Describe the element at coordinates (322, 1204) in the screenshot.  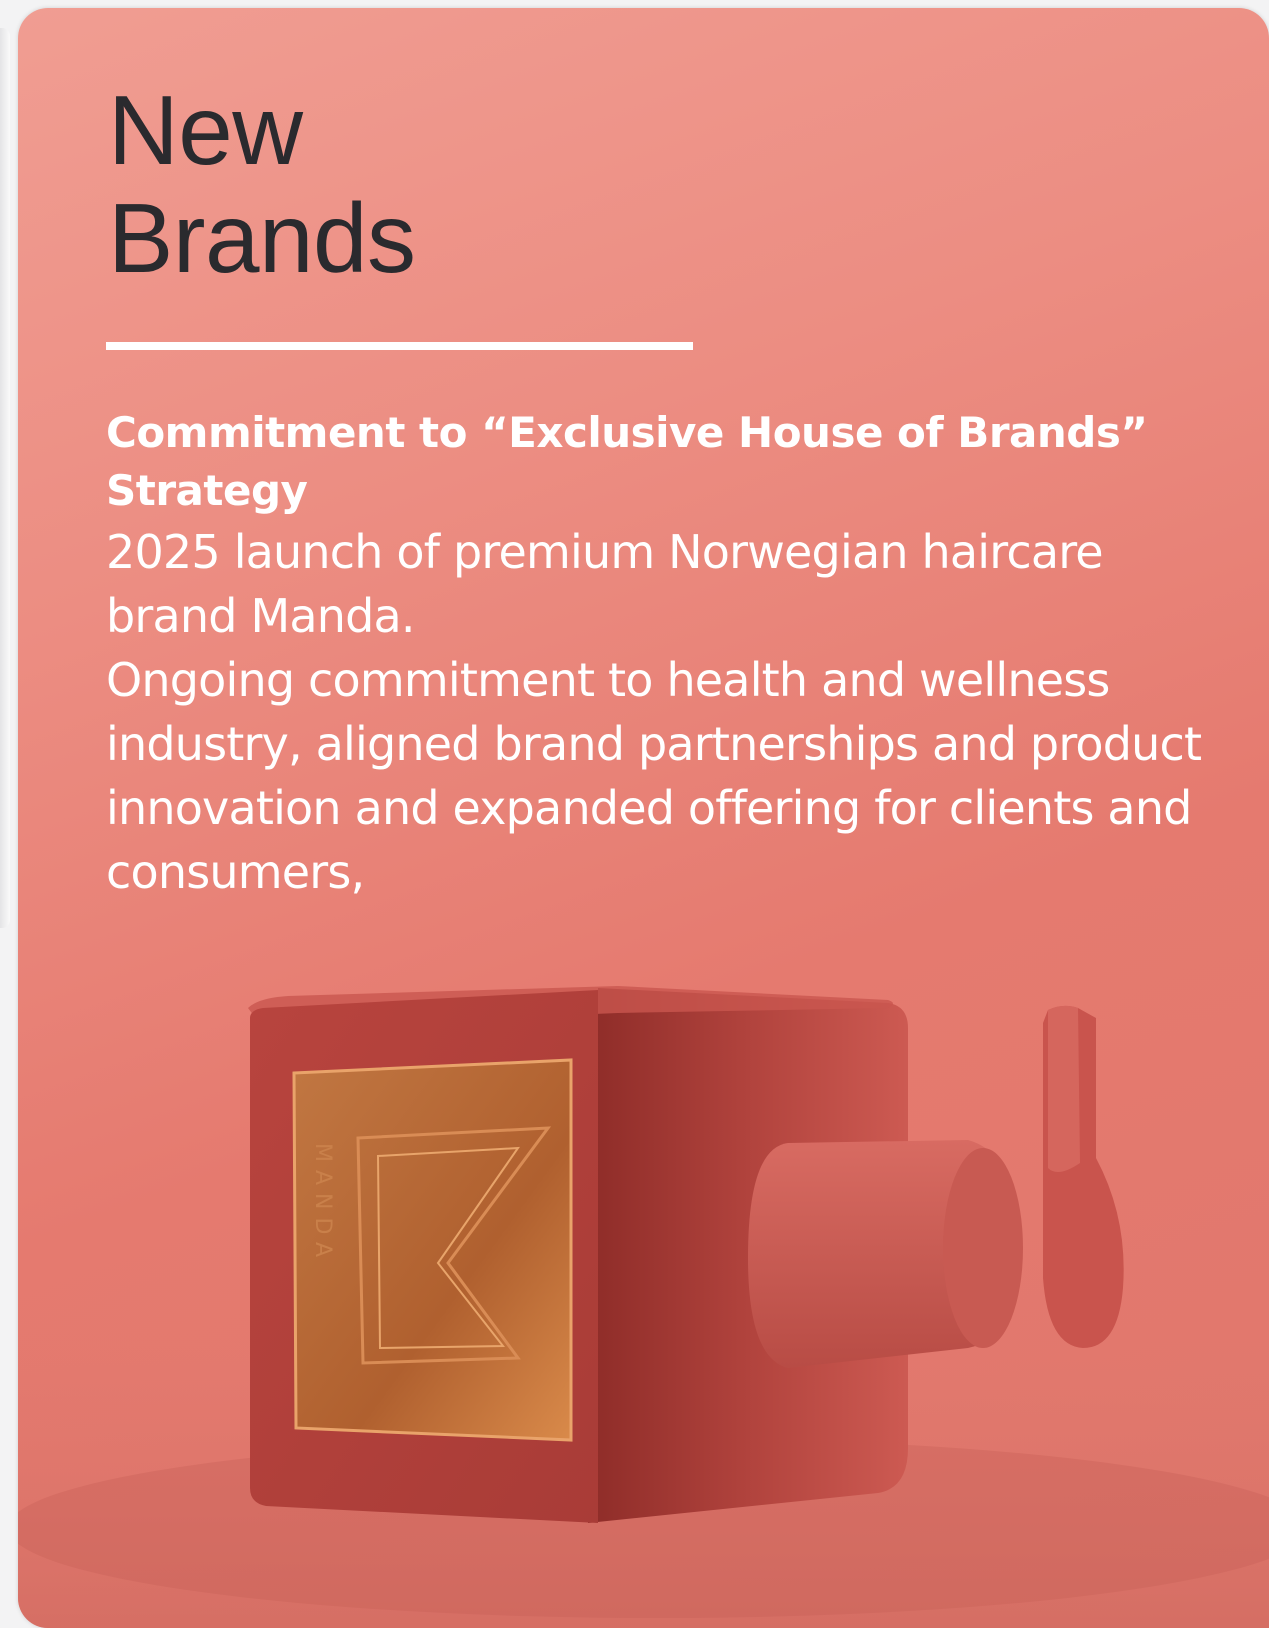
I see `manda-logo-text: MANDA` at that location.